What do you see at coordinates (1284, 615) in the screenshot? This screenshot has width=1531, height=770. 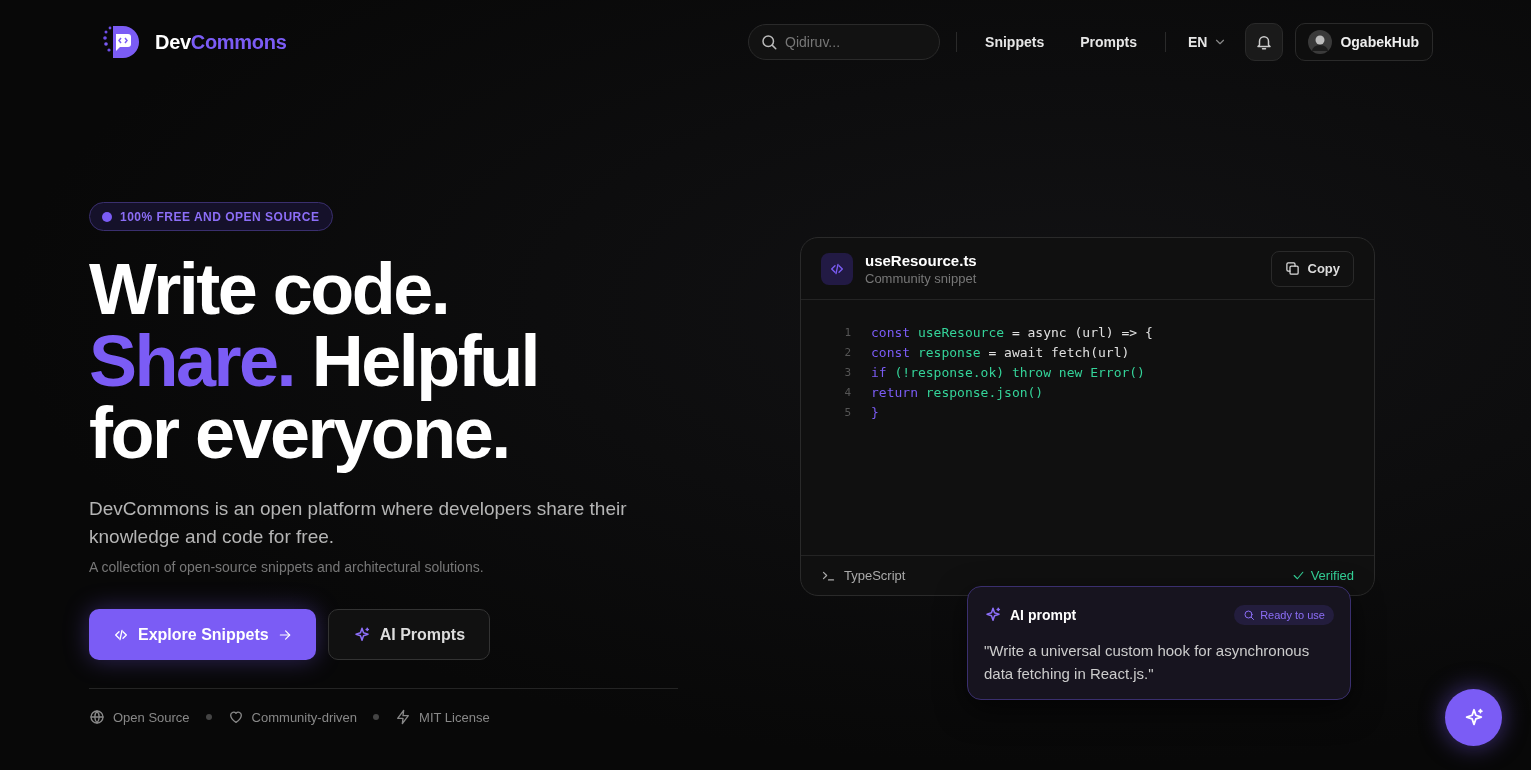 I see `status-badge: Ready to use` at bounding box center [1284, 615].